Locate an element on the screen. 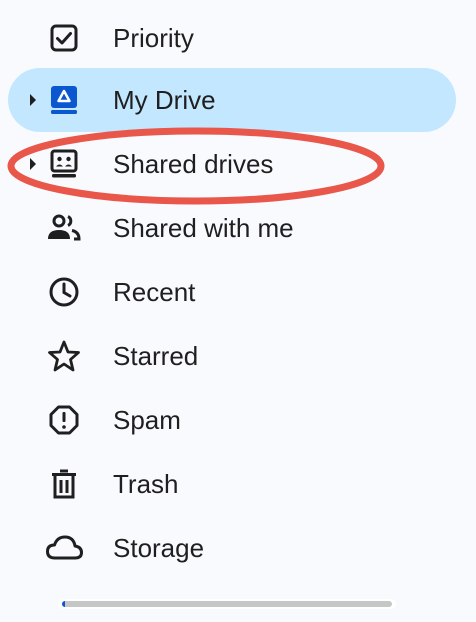 This screenshot has width=476, height=622. star-icon is located at coordinates (64, 356).